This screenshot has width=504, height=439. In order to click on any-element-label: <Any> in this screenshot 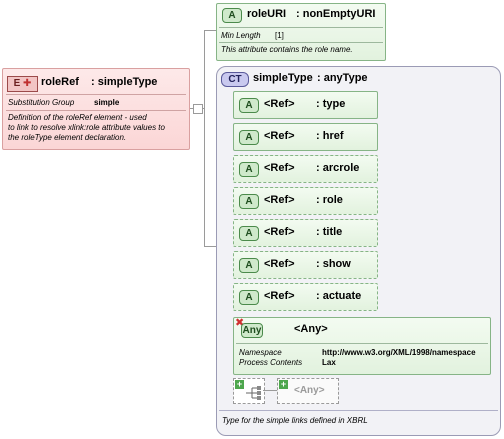, I will do `click(309, 390)`.